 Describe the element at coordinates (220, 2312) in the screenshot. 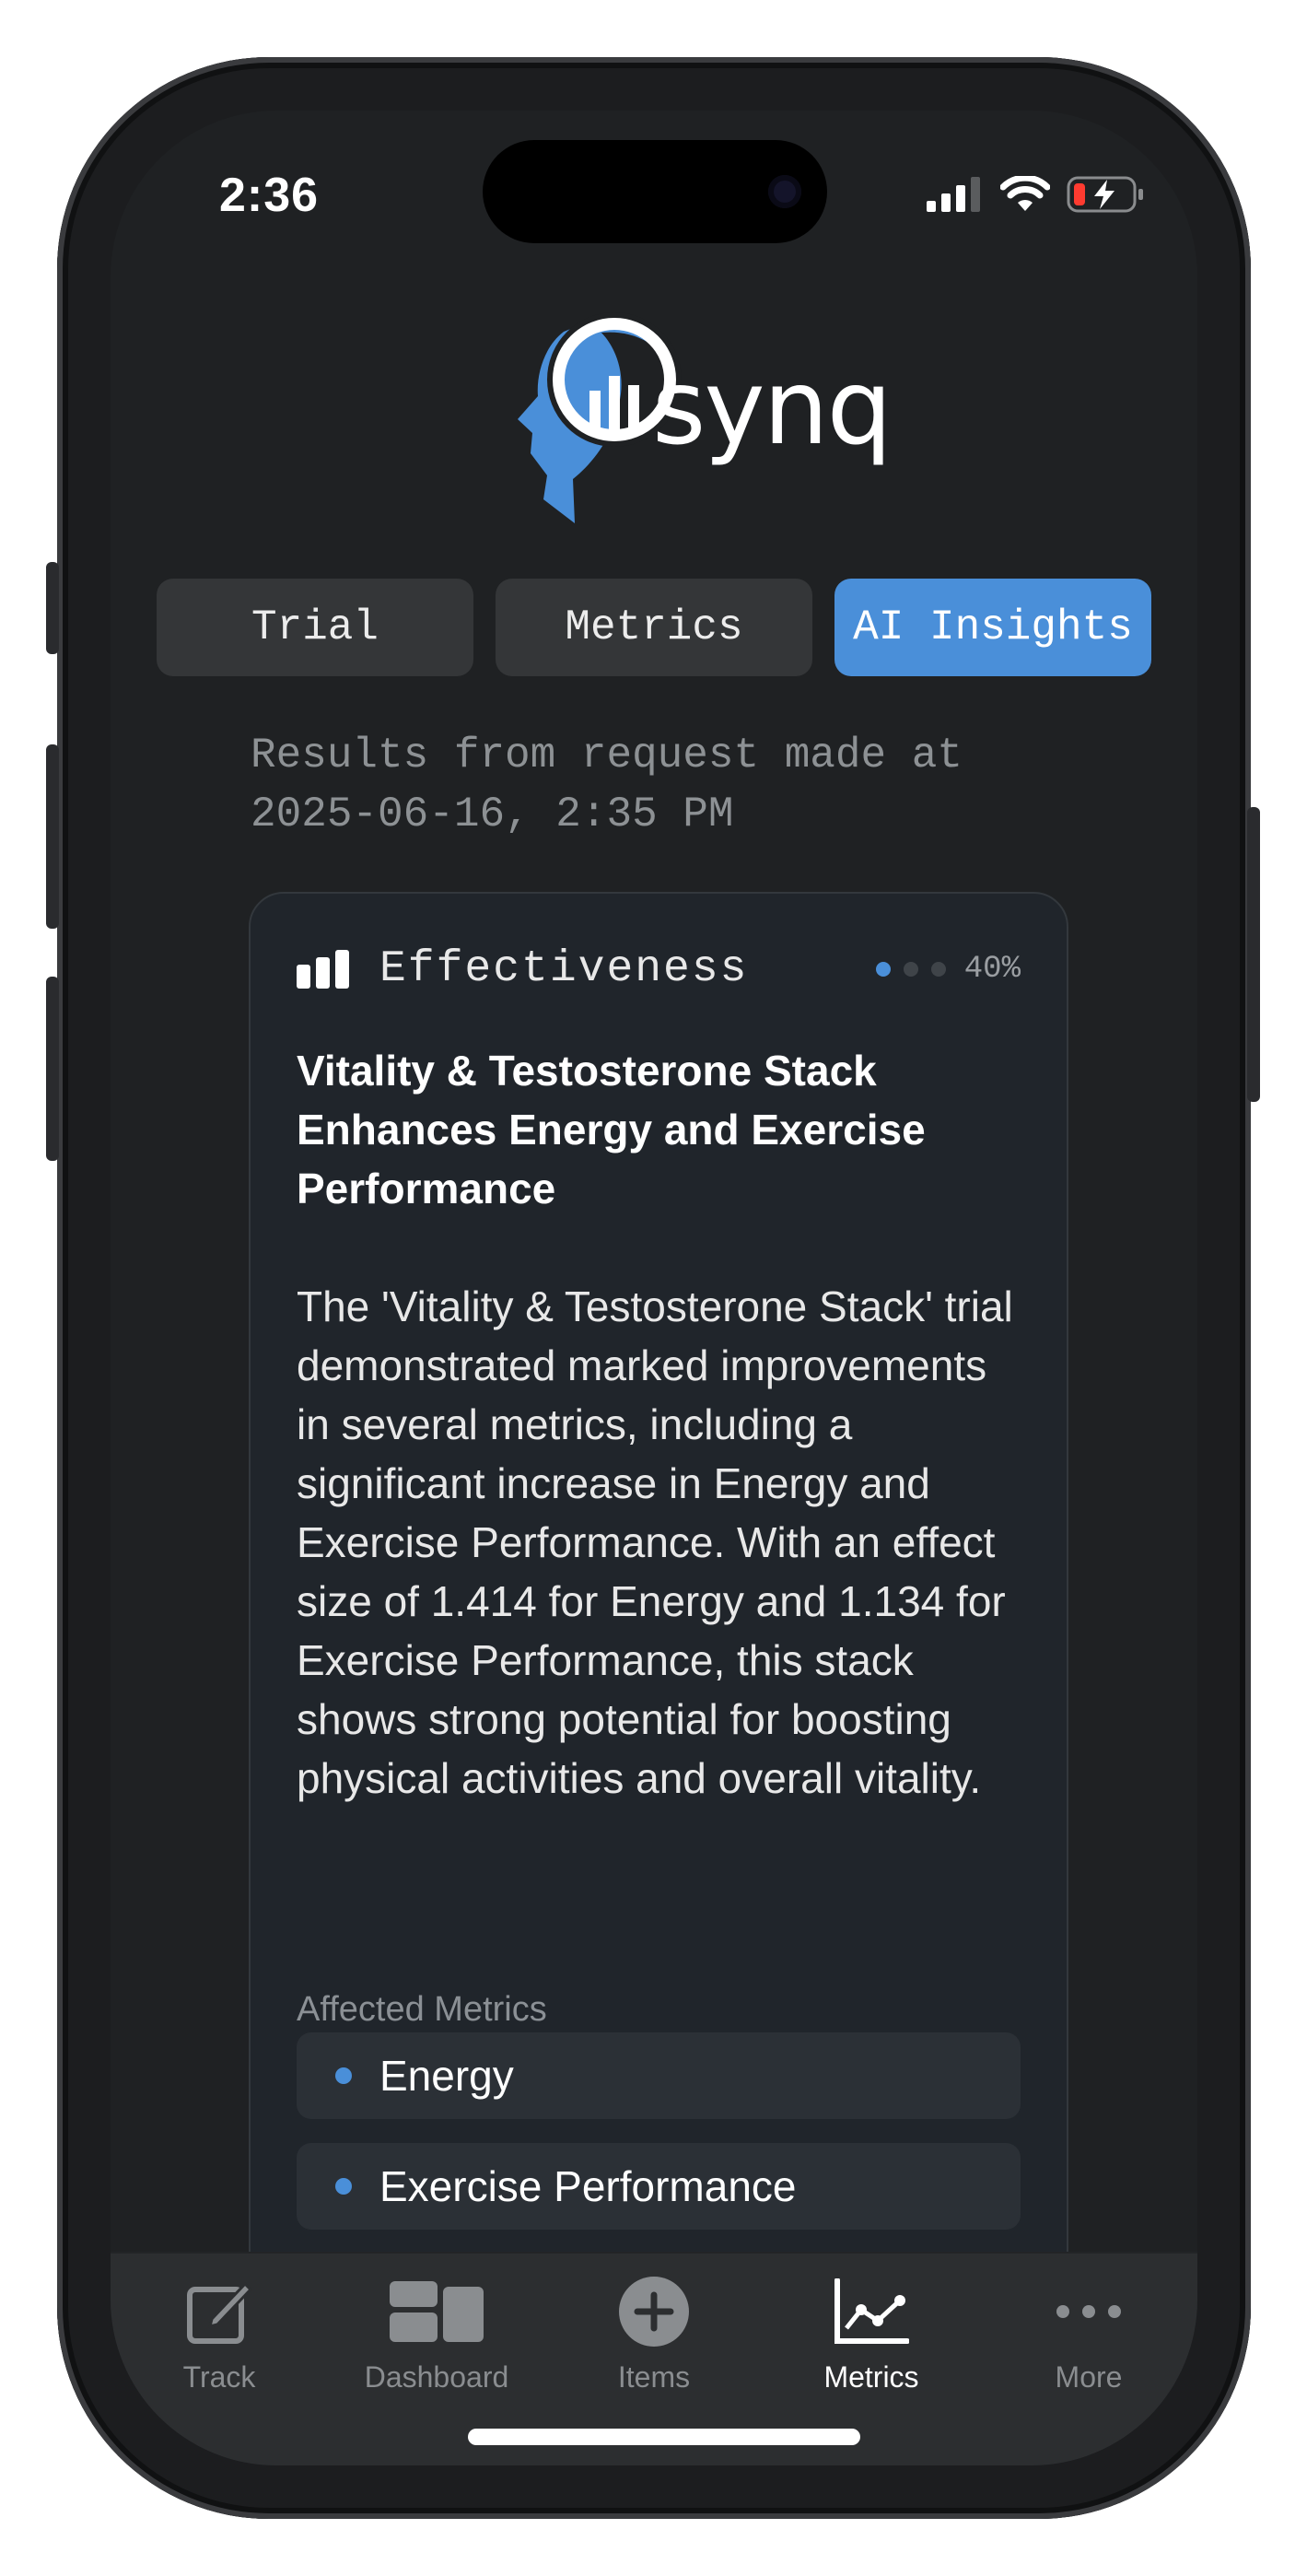

I see `edit-icon` at that location.